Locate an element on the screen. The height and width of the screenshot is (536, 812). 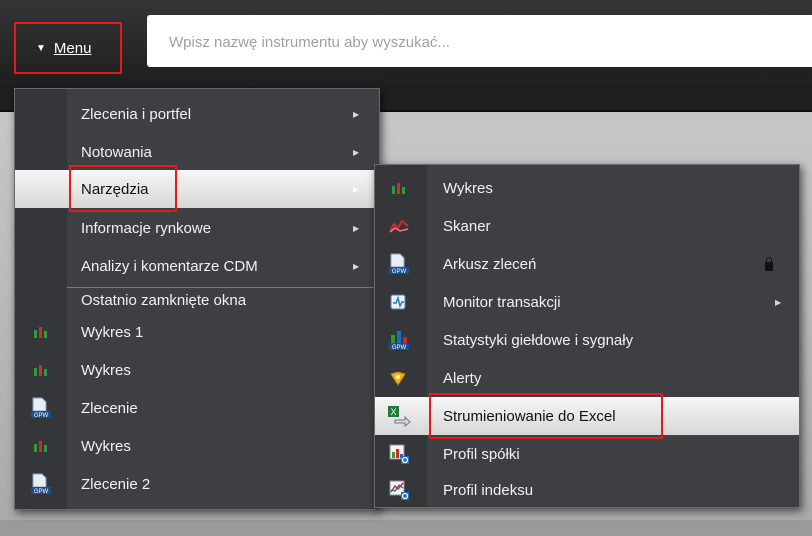
menu-item-zlecenia-i-portfel: Zlecenia i portfel ▶ is located at coordinates (197, 114).